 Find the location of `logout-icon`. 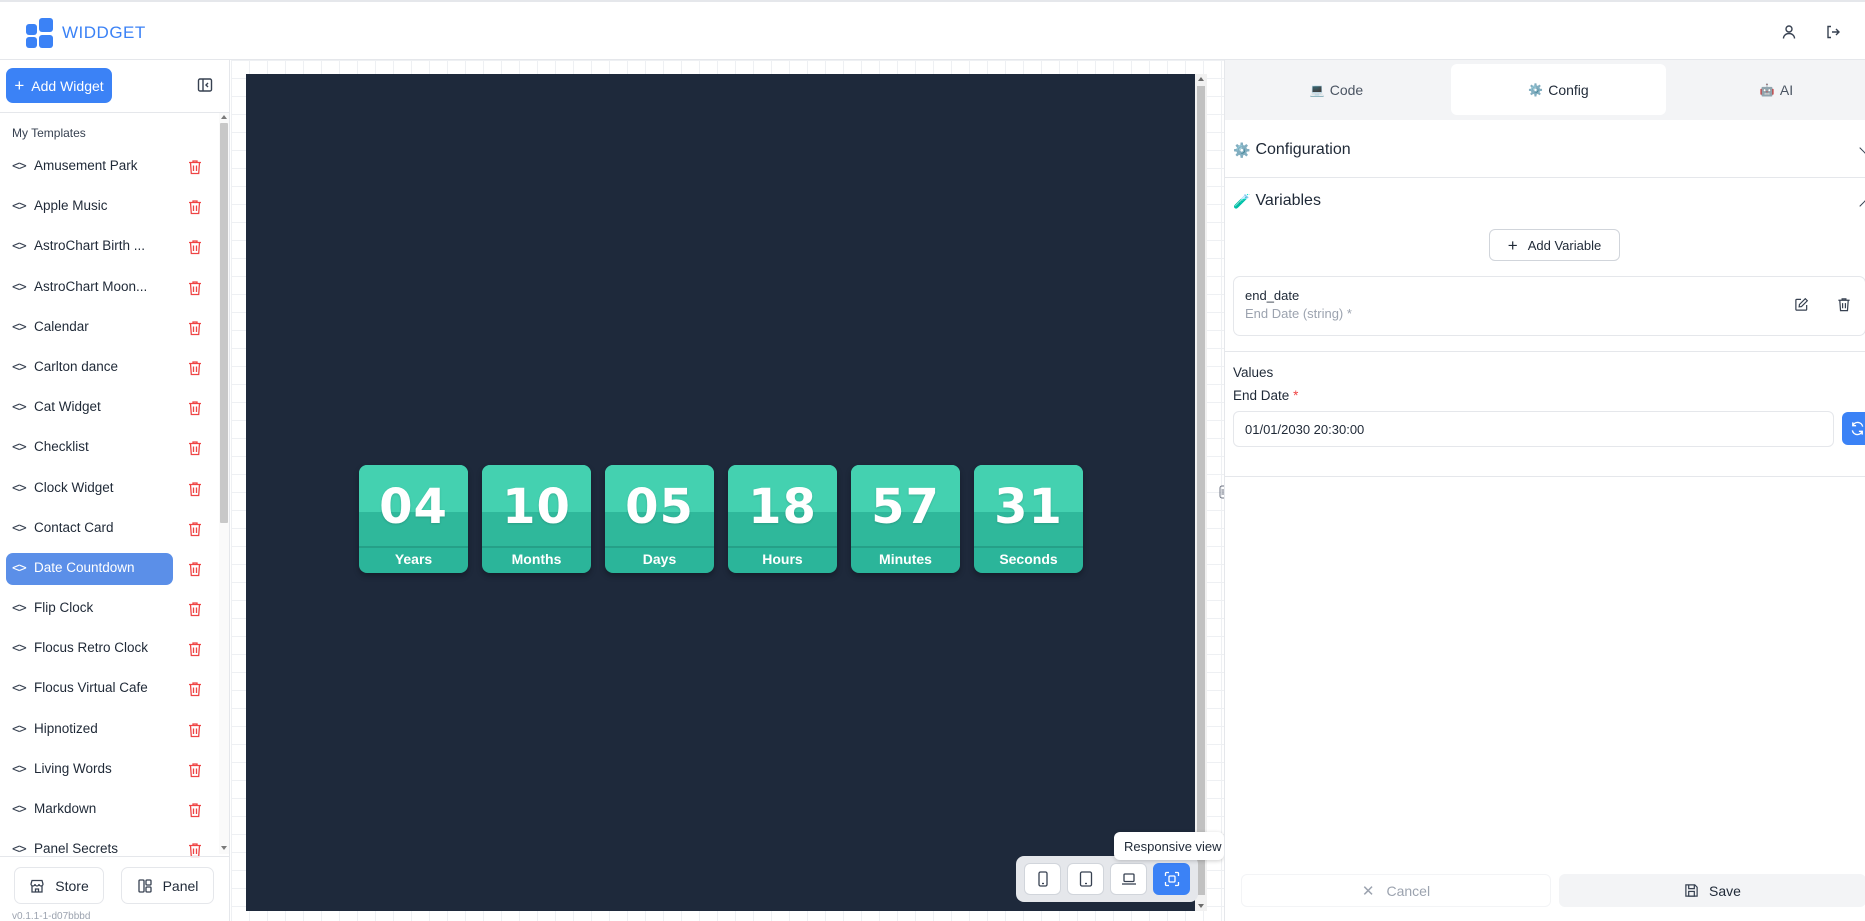

logout-icon is located at coordinates (1833, 32).